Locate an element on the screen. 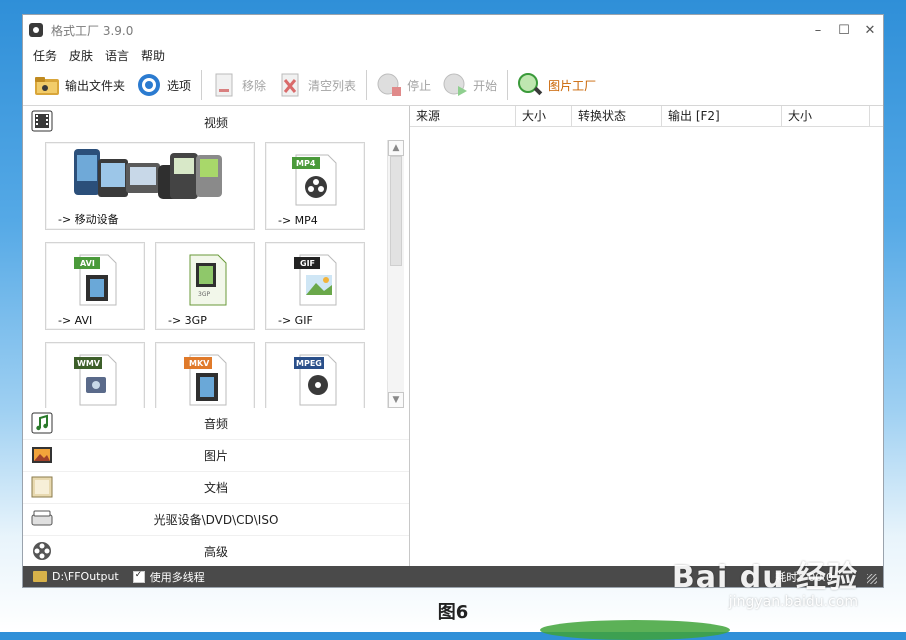  column-output: 输出 [F2] is located at coordinates (722, 116).